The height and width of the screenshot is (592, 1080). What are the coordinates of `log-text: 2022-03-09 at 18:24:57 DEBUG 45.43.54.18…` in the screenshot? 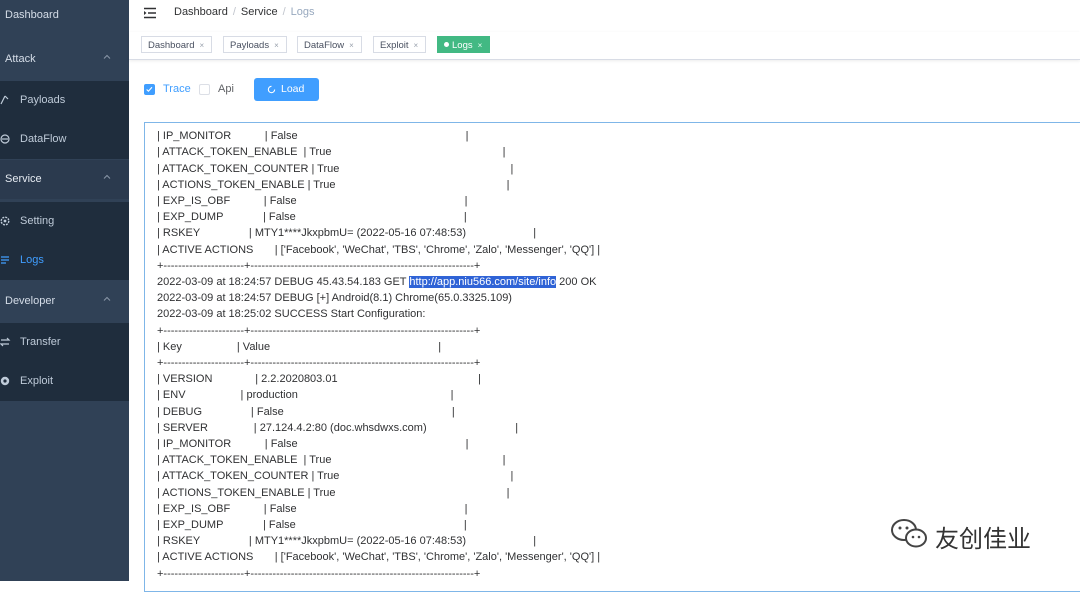 It's located at (283, 282).